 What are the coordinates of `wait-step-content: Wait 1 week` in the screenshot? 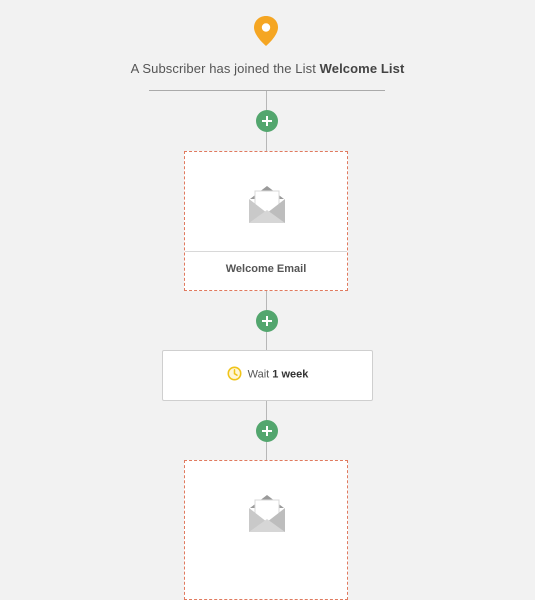 It's located at (267, 373).